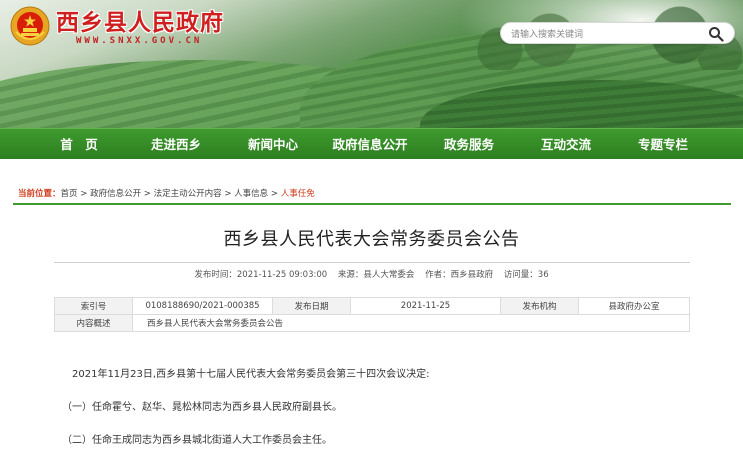 This screenshot has width=743, height=468. Describe the element at coordinates (459, 275) in the screenshot. I see `meta-author: 作者：西乡县政府` at that location.